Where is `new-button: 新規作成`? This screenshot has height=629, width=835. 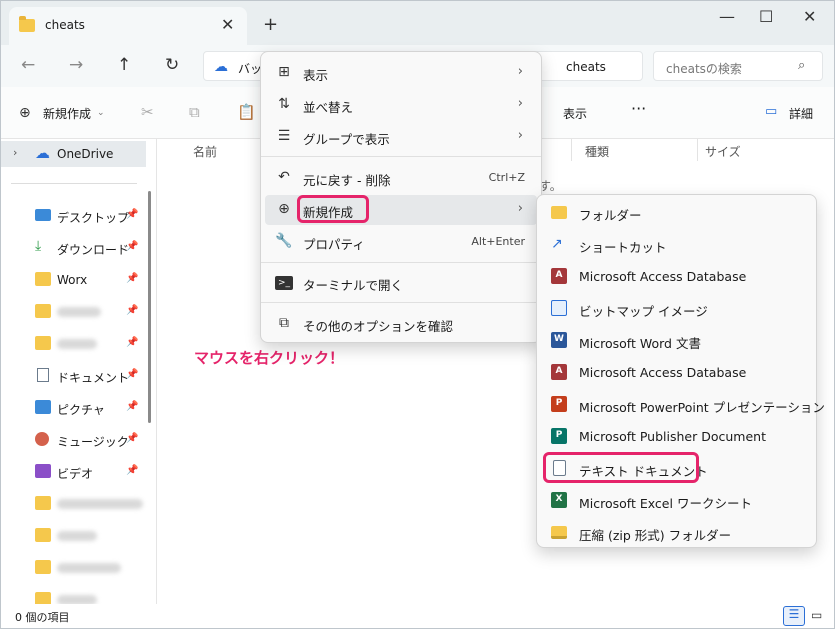
new-button: 新規作成 is located at coordinates (67, 113).